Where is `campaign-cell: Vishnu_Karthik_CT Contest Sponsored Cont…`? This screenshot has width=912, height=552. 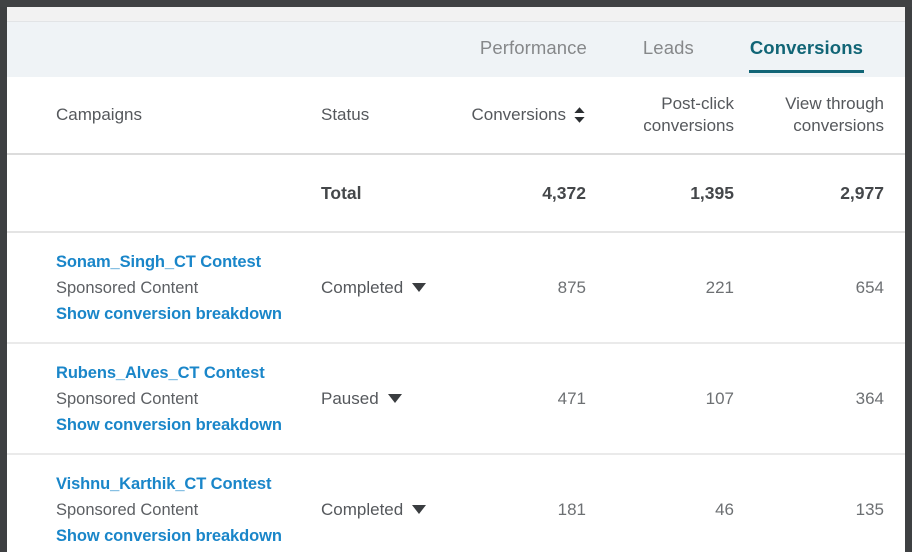
campaign-cell: Vishnu_Karthik_CT Contest Sponsored Cont… is located at coordinates (157, 503).